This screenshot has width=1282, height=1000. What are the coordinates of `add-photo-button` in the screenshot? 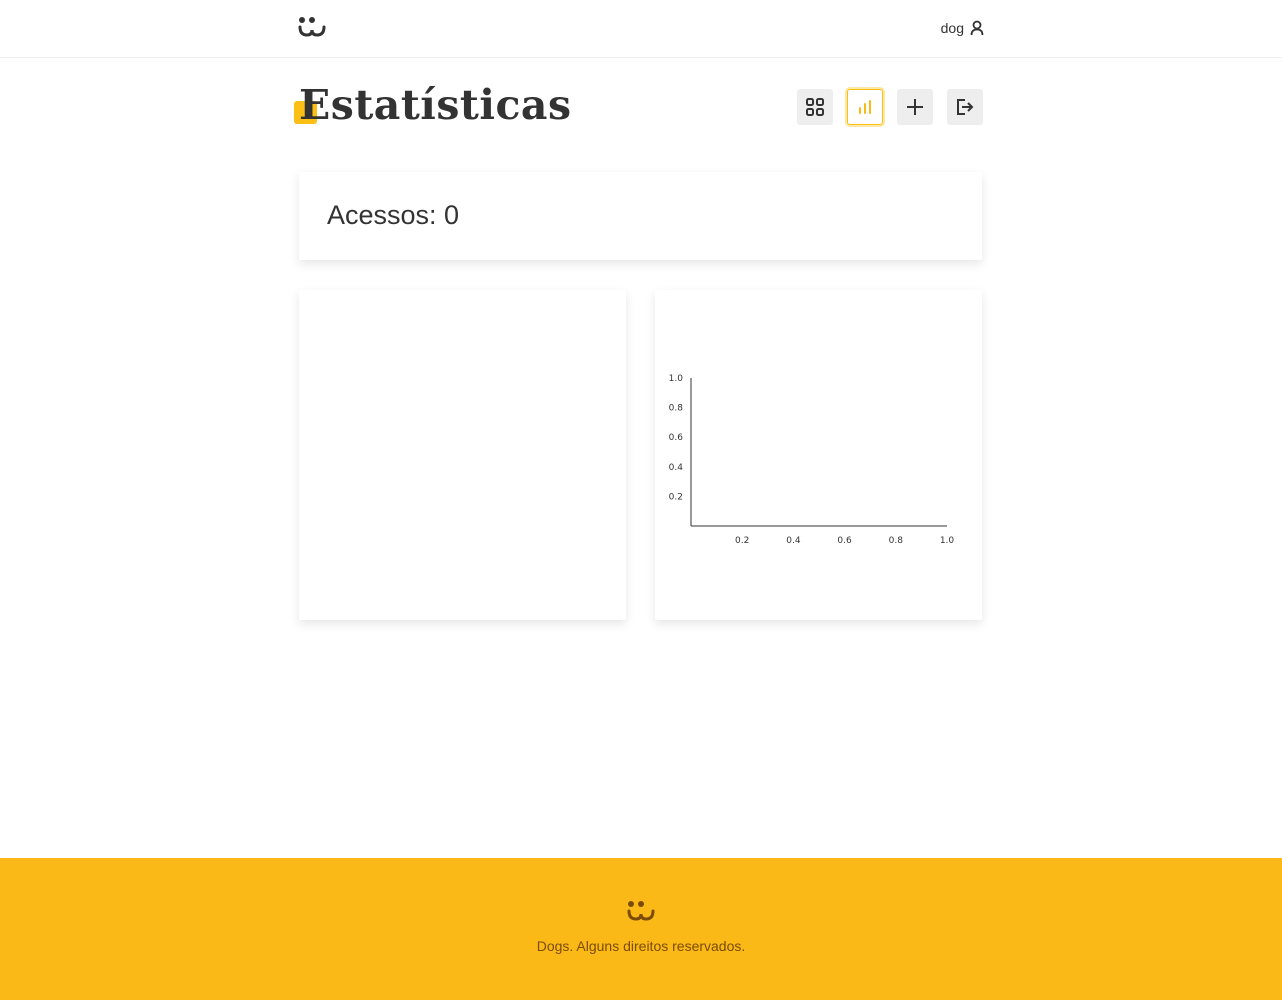 It's located at (915, 107).